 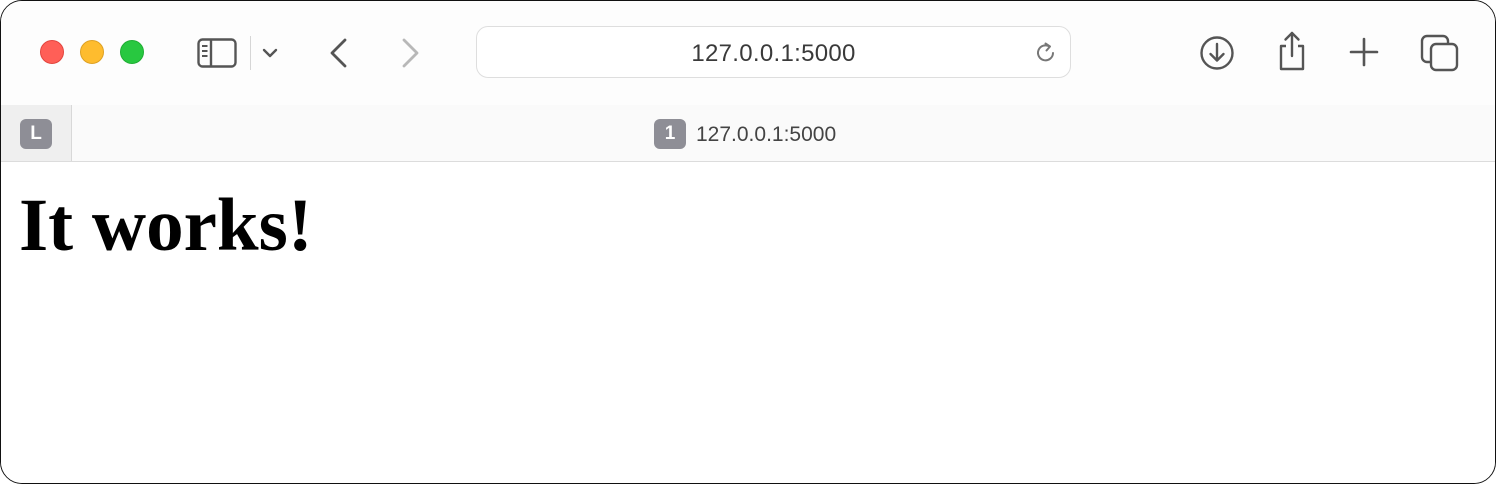 I want to click on tab-pinned: L, so click(x=36, y=133).